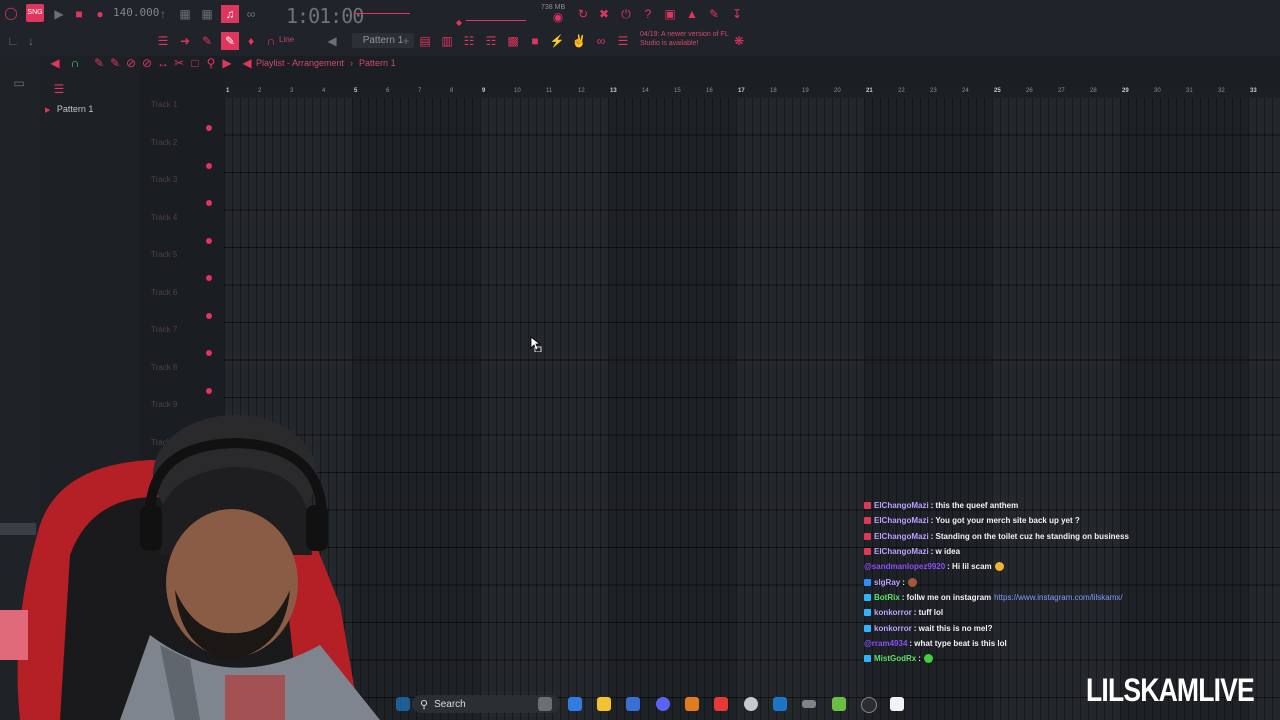 The width and height of the screenshot is (1280, 720). Describe the element at coordinates (583, 14) in the screenshot. I see `undo-history-icon: ↻` at that location.